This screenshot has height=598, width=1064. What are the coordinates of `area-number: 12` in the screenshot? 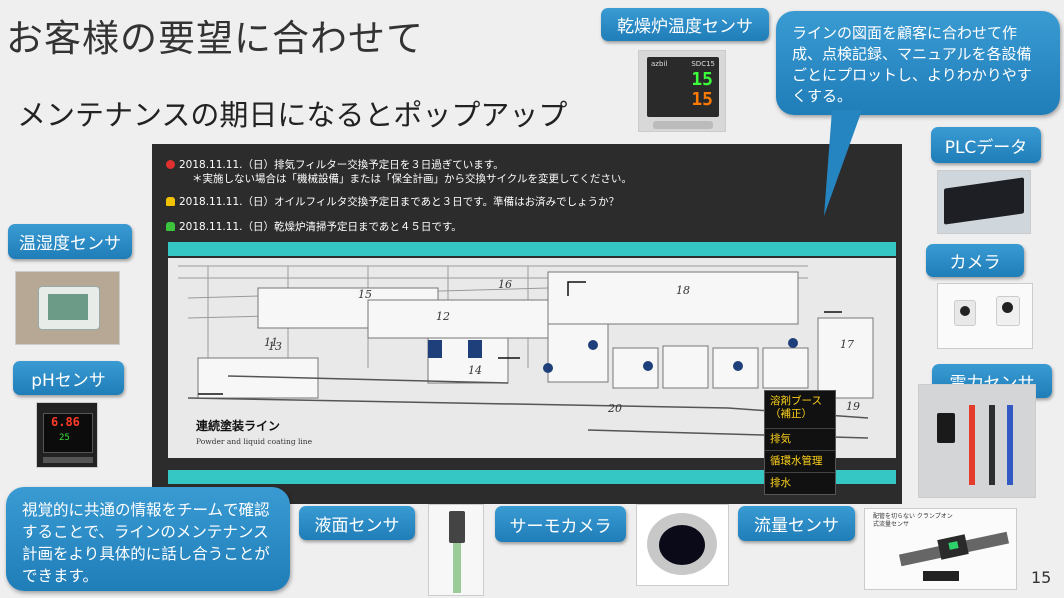 It's located at (443, 316).